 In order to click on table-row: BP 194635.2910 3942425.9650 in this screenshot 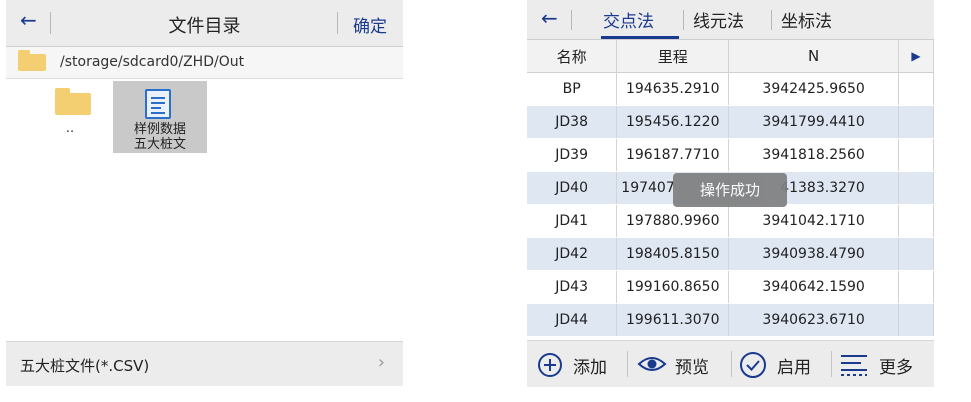, I will do `click(730, 89)`.